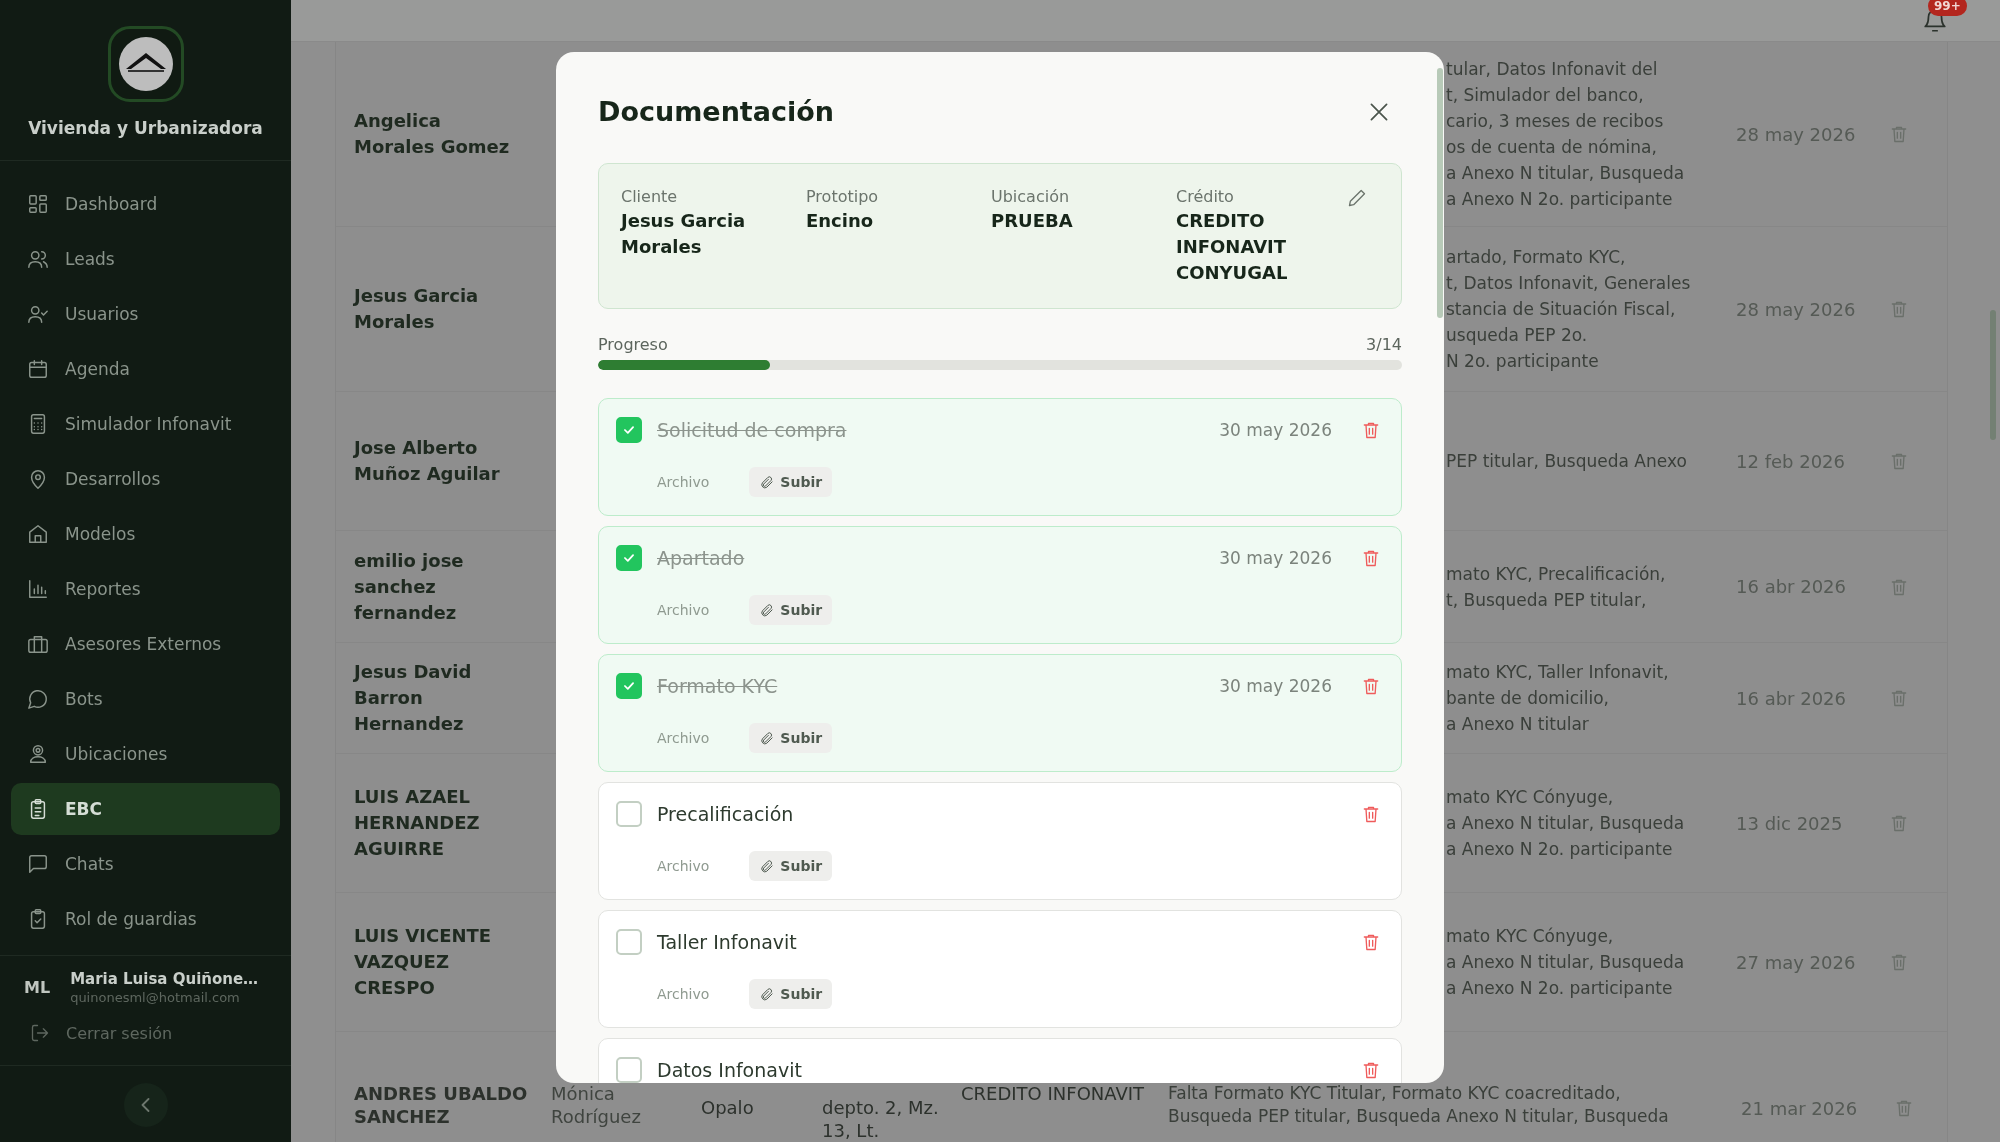  I want to click on collapse-button, so click(145, 1105).